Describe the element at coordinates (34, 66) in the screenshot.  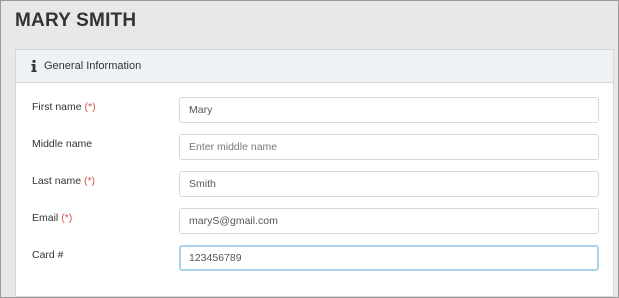
I see `info-icon` at that location.